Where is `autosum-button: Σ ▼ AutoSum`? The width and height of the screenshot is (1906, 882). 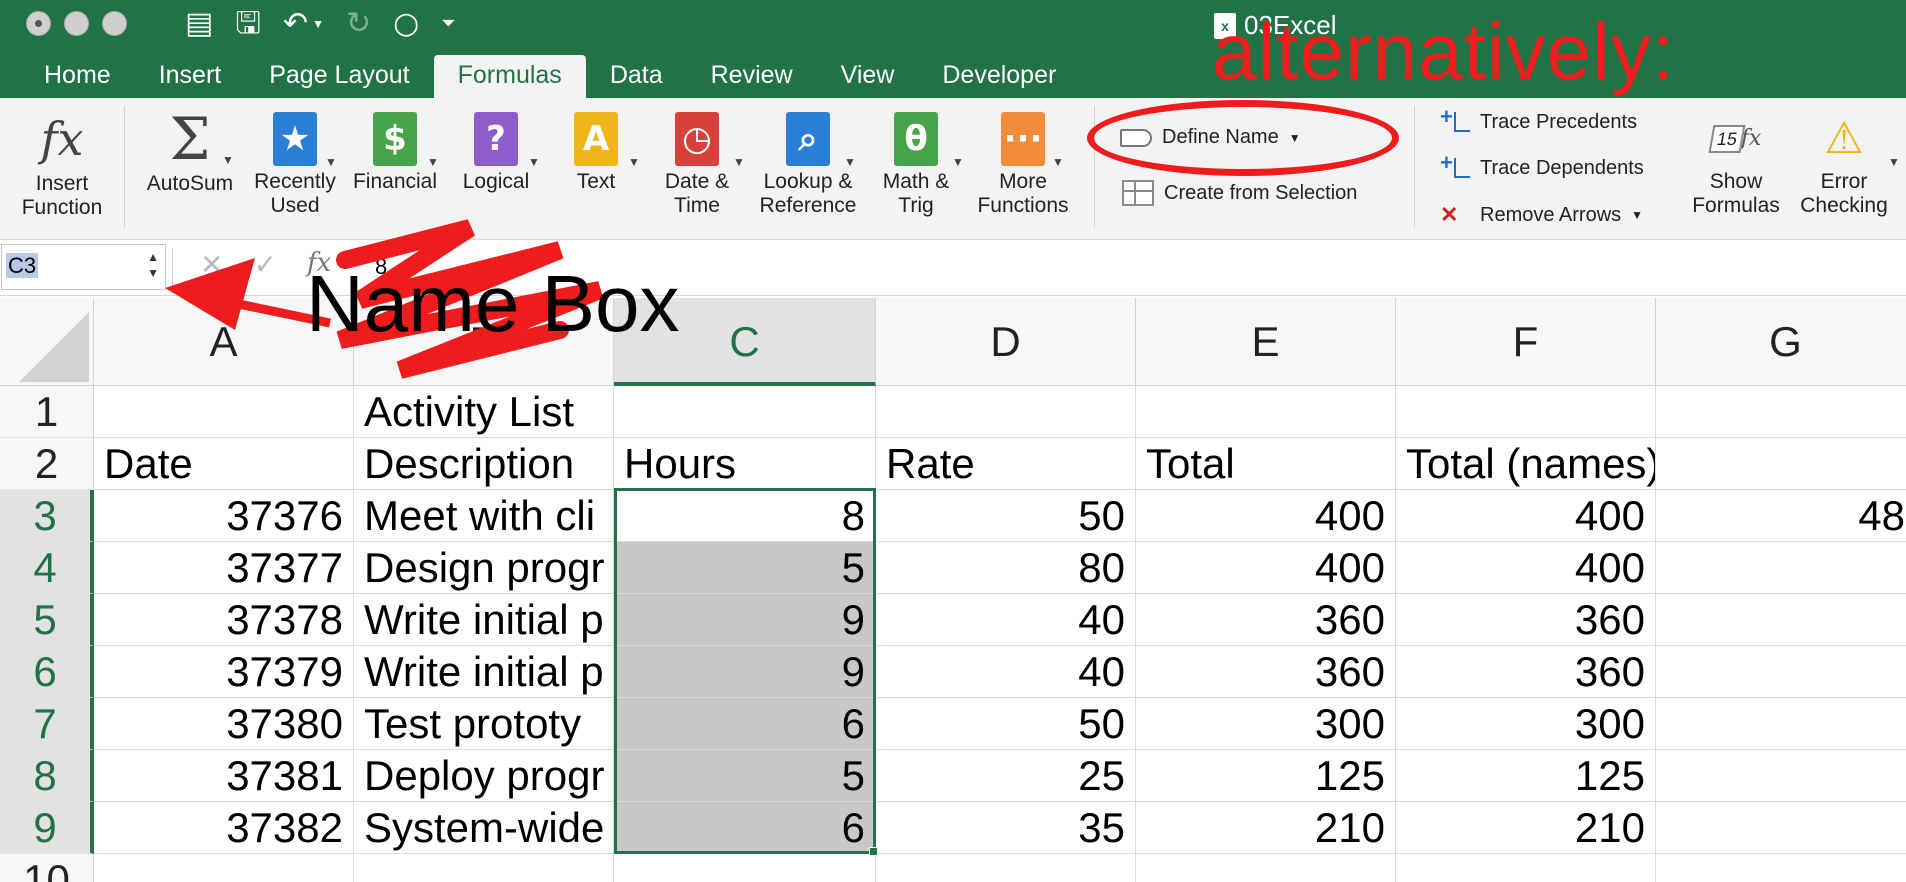 autosum-button: Σ ▼ AutoSum is located at coordinates (190, 153).